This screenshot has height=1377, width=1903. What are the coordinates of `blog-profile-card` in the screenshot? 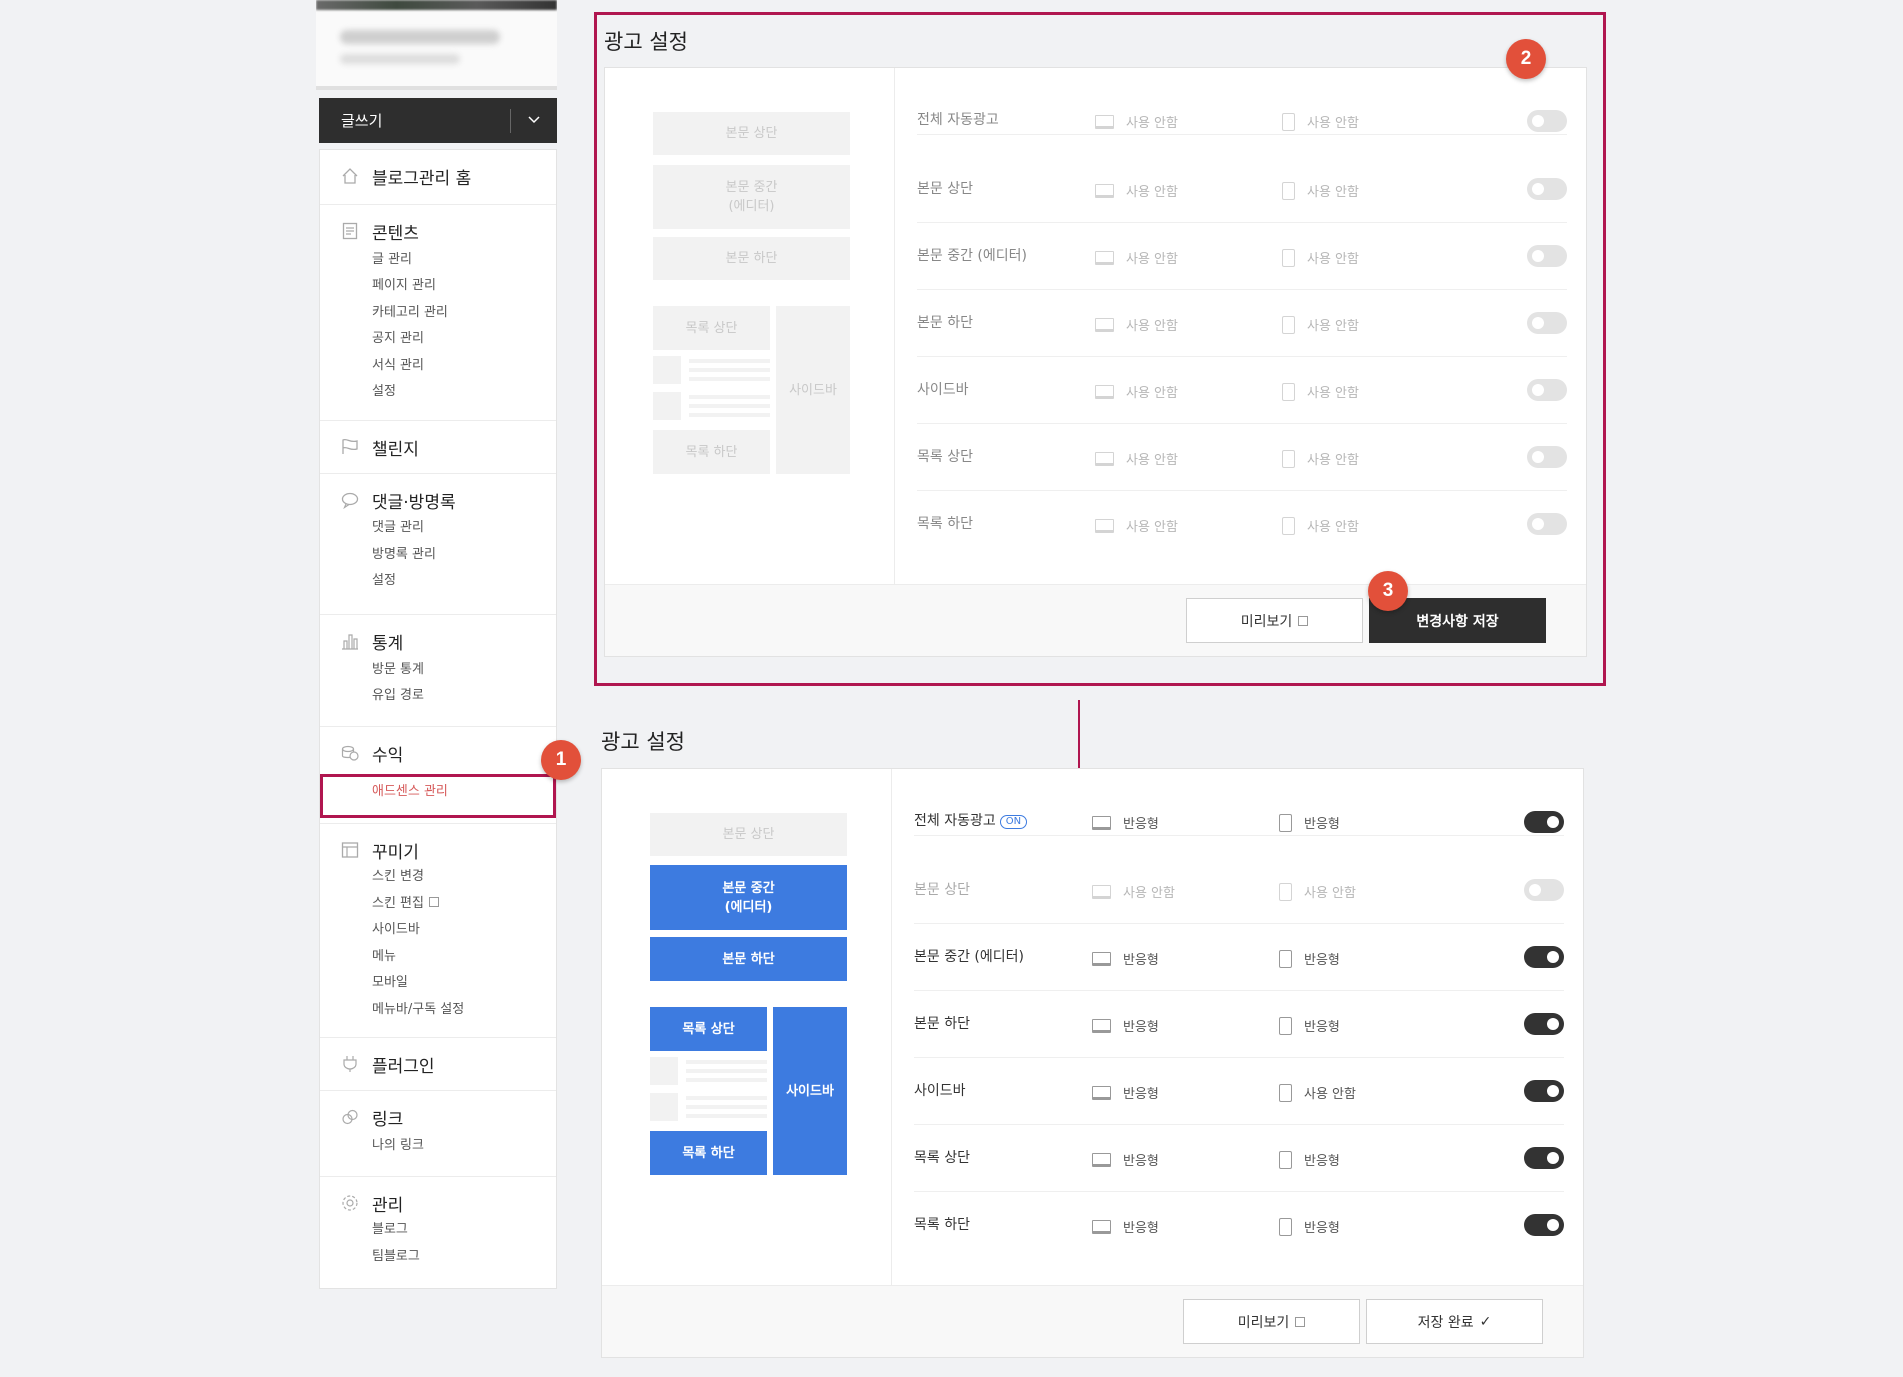 It's located at (436, 45).